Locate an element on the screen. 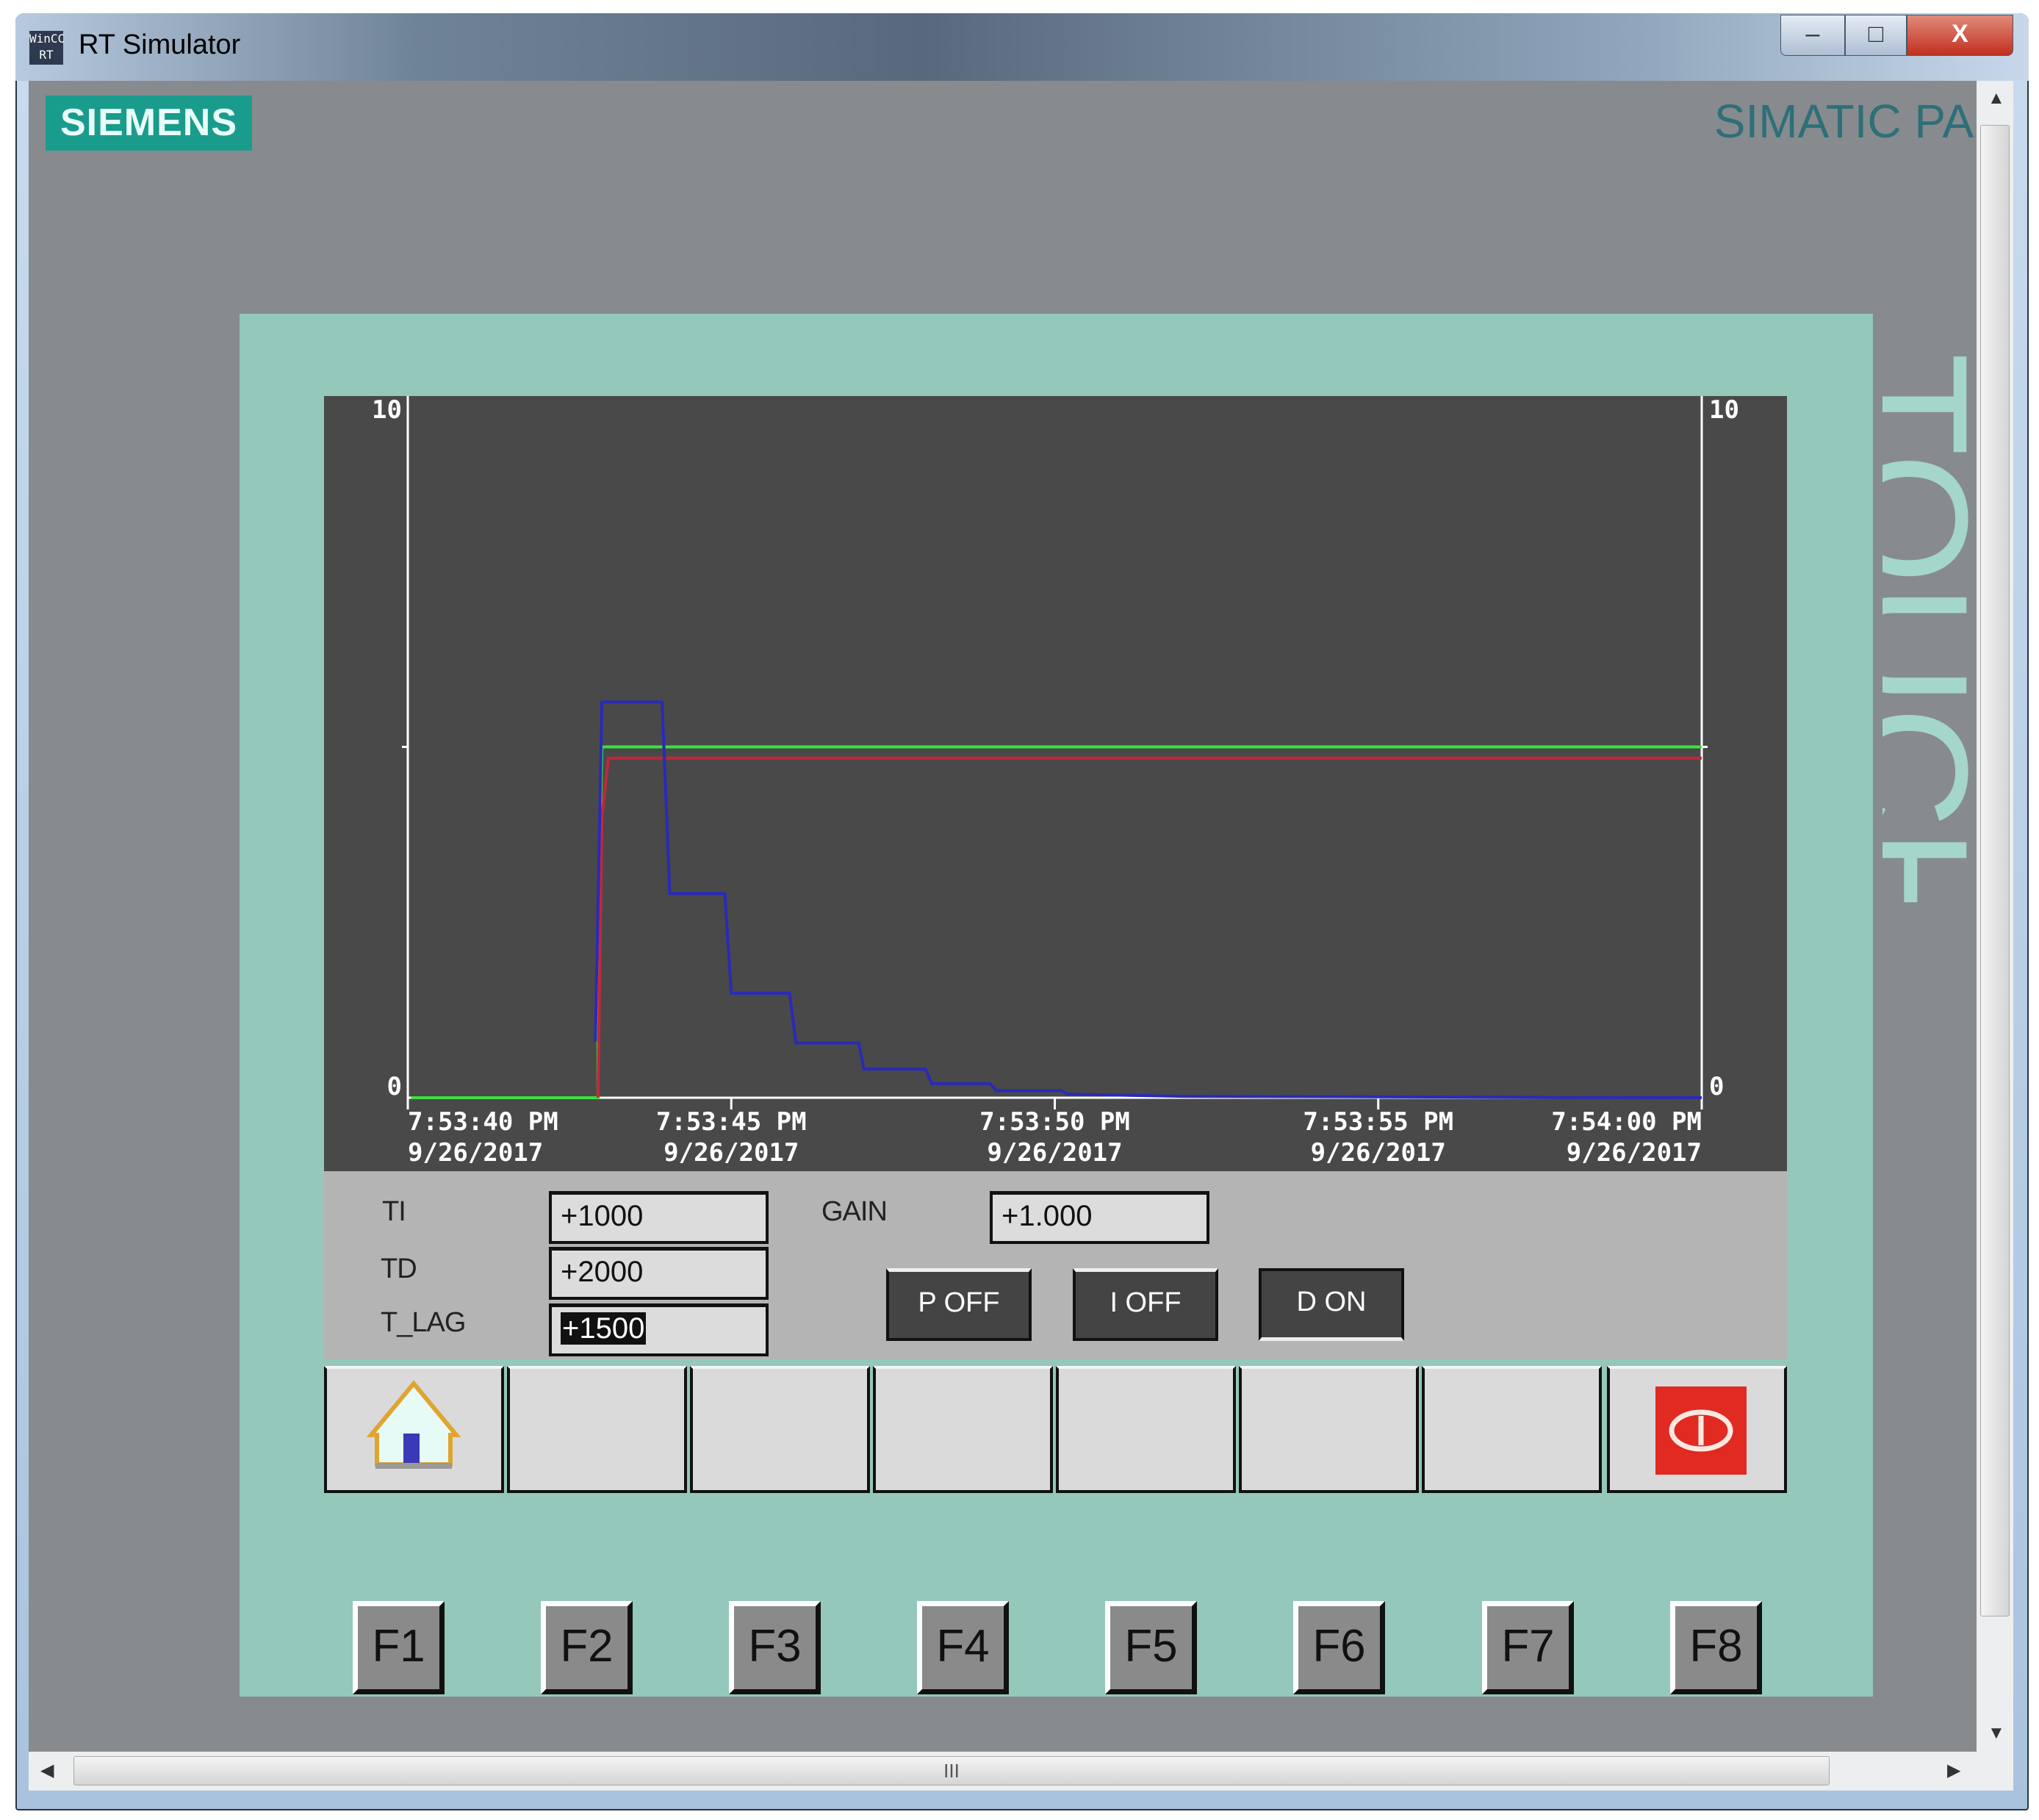 This screenshot has height=1820, width=2039. home-icon is located at coordinates (413, 1425).